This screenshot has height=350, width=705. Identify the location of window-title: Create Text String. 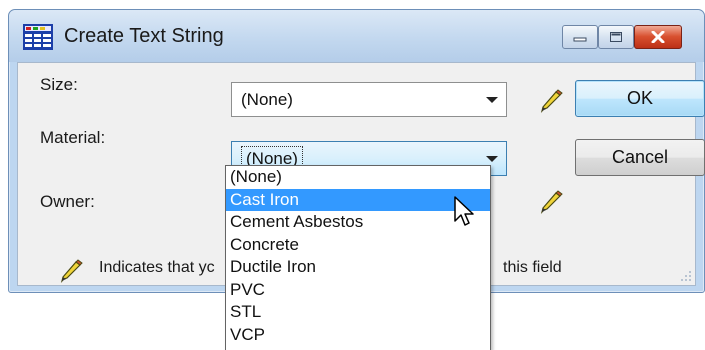
(144, 36).